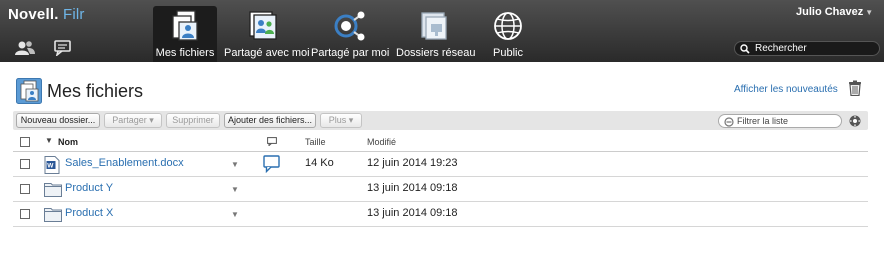 Image resolution: width=884 pixels, height=261 pixels. What do you see at coordinates (781, 48) in the screenshot?
I see `search-placeholder: Rechercher` at bounding box center [781, 48].